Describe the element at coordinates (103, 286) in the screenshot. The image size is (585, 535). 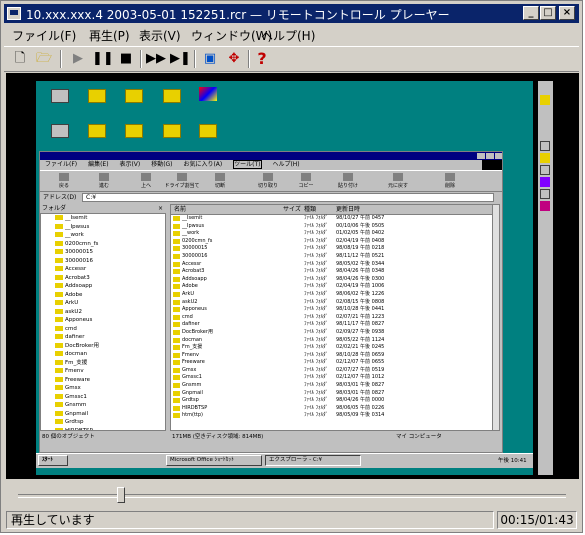
I see `tree-item: Addsoapp` at that location.